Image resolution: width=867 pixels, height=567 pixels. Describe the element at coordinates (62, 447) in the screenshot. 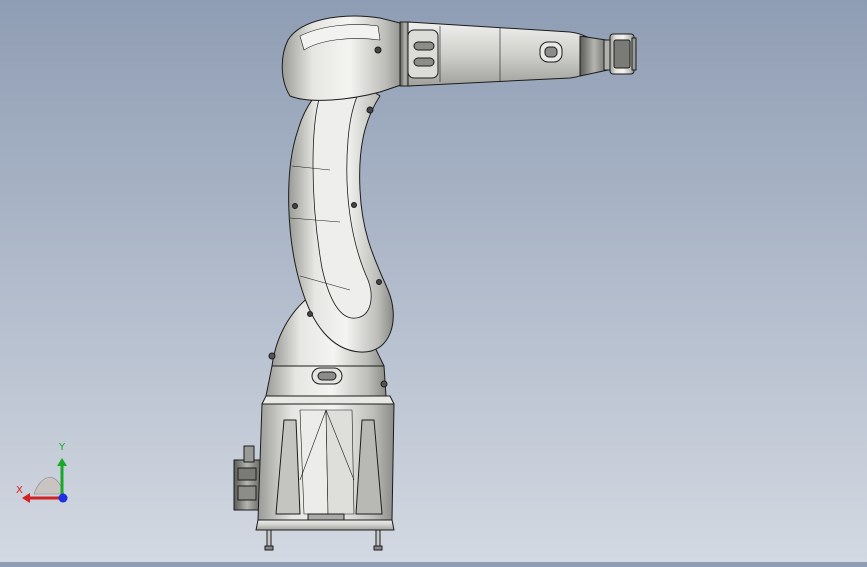

I see `y-axis-label: Y` at that location.